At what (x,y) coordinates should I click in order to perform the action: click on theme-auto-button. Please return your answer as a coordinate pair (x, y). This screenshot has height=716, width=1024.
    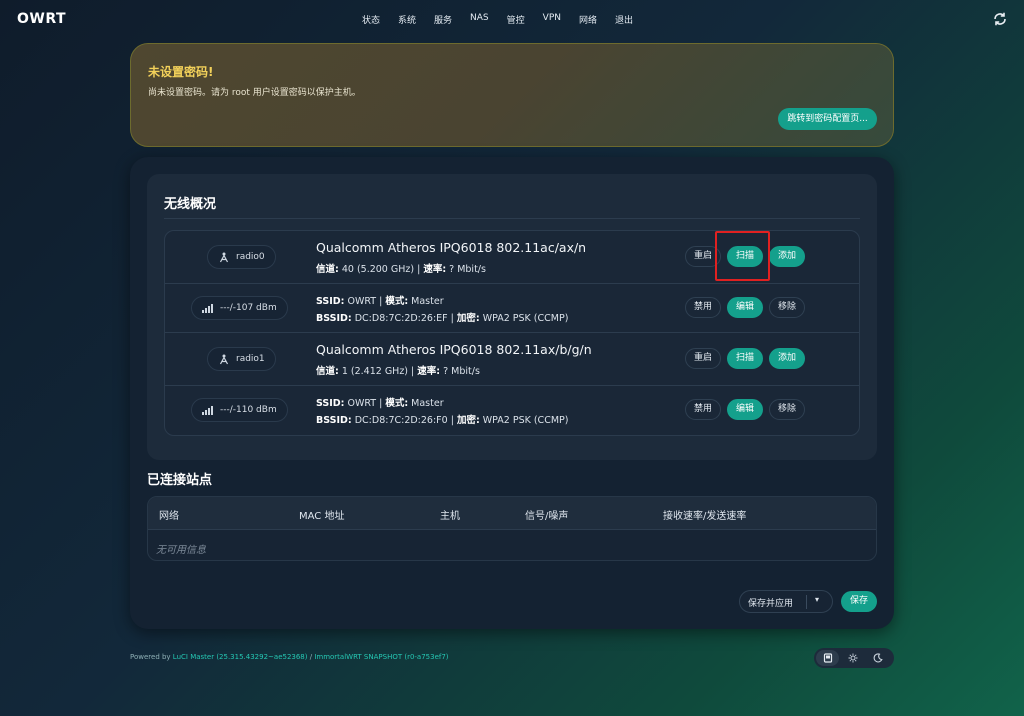
    Looking at the image, I should click on (828, 658).